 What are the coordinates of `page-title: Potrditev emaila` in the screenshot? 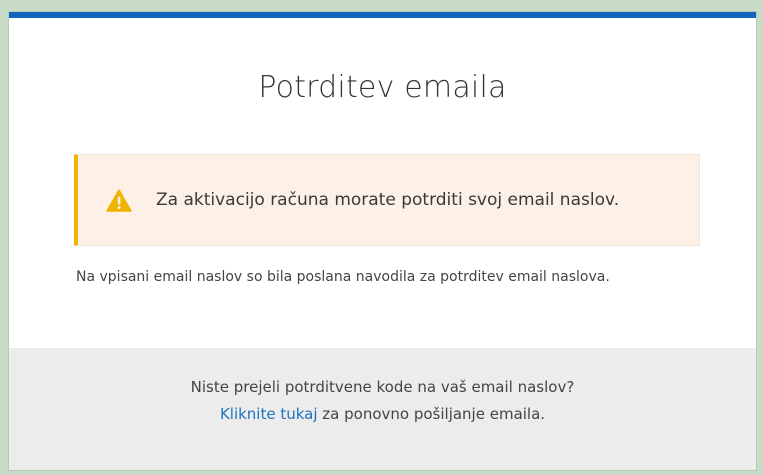 It's located at (382, 87).